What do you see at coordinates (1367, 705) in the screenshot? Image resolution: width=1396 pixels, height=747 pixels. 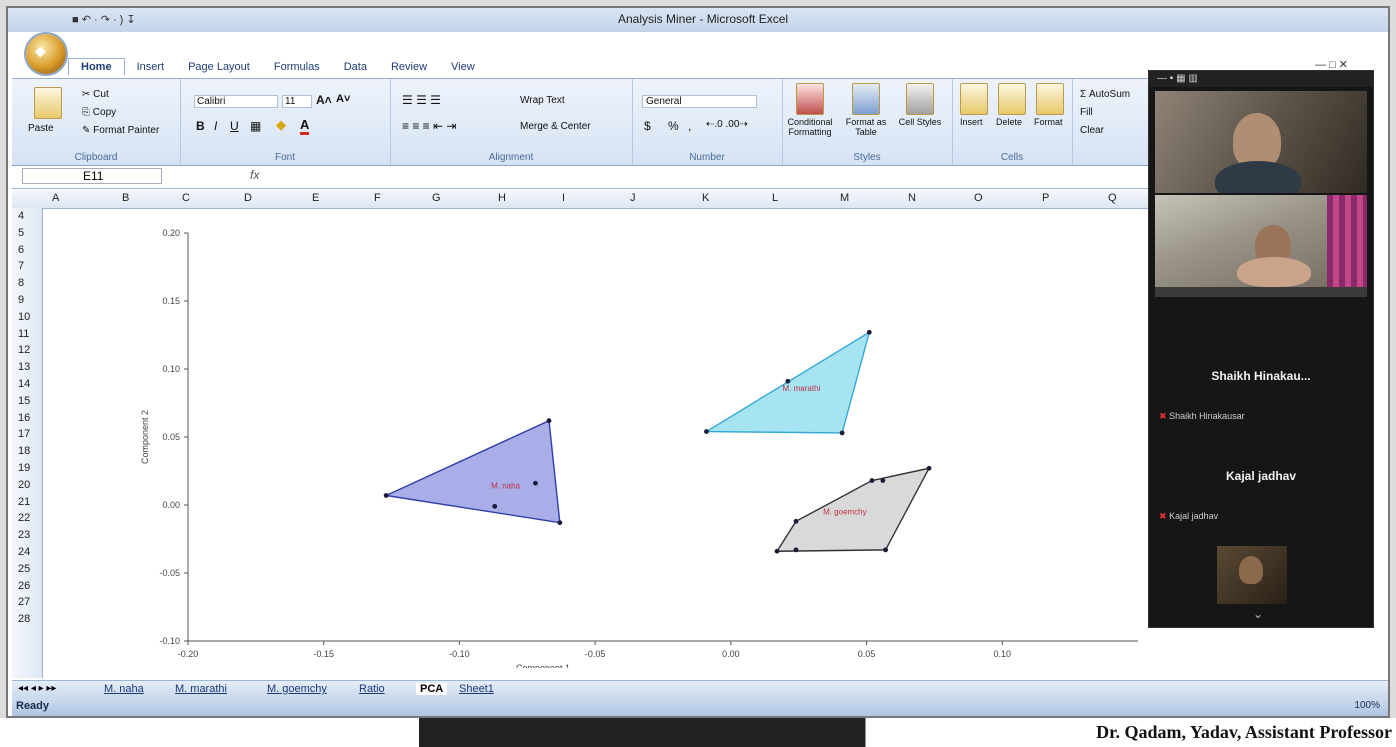 I see `zoom-level: 100%` at bounding box center [1367, 705].